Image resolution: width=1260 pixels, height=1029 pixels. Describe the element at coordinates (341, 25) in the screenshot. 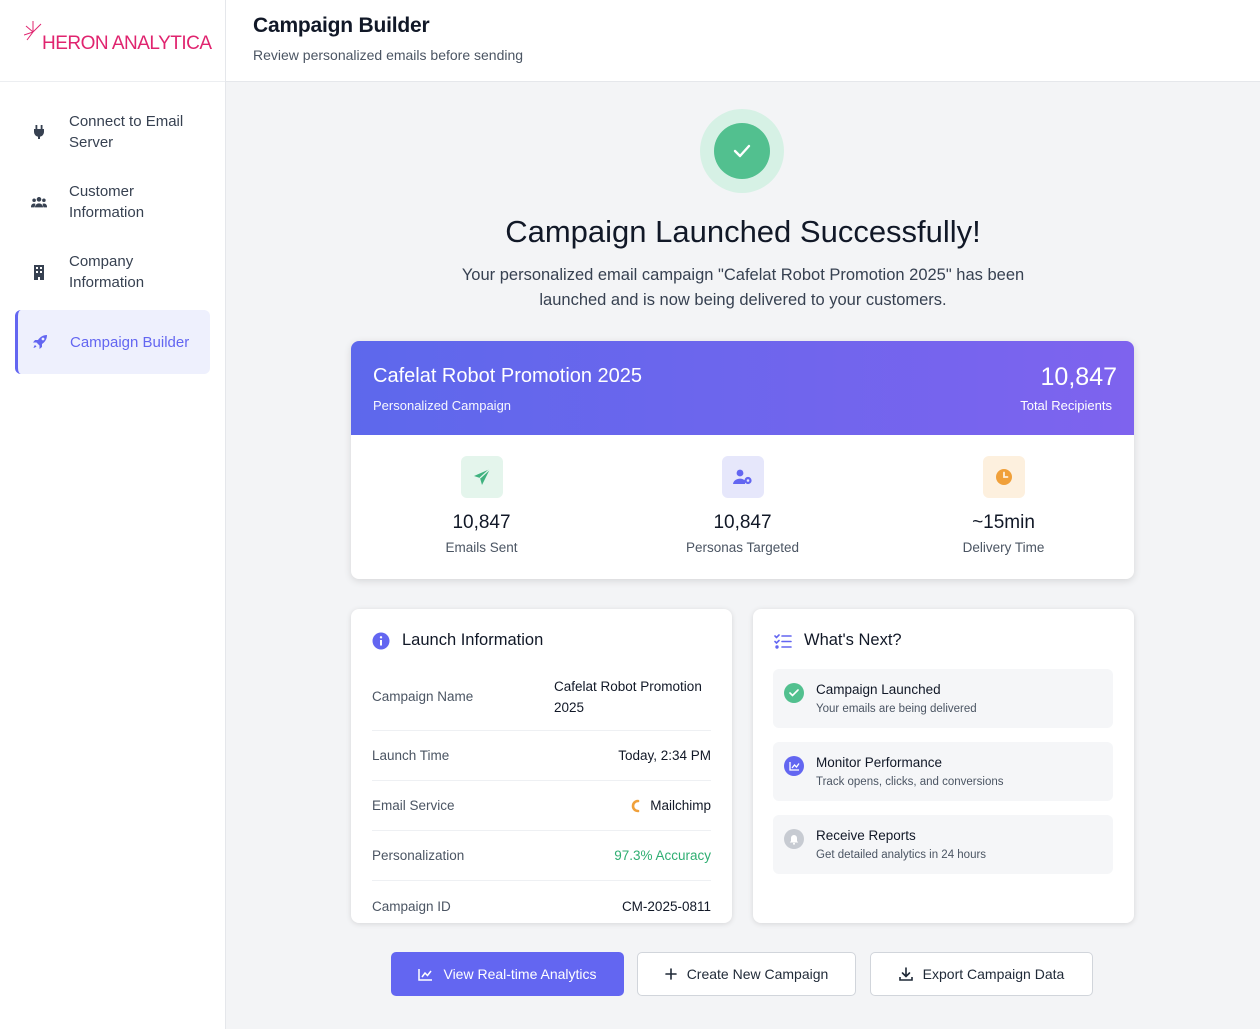

I see `page-title: Campaign Builder` at that location.